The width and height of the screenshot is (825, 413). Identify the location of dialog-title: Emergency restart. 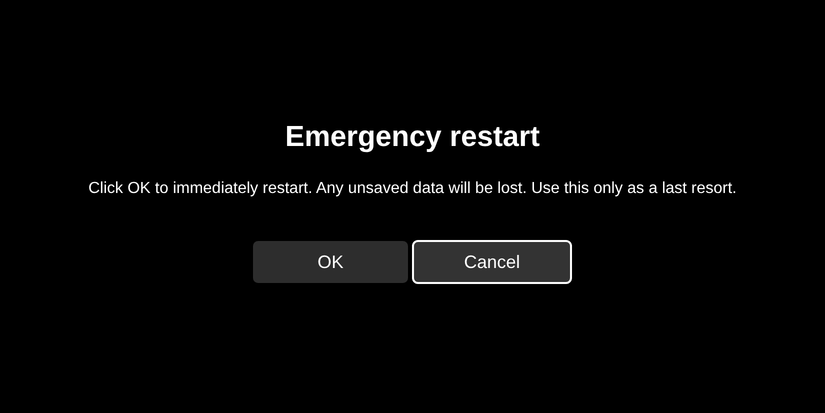
(412, 137).